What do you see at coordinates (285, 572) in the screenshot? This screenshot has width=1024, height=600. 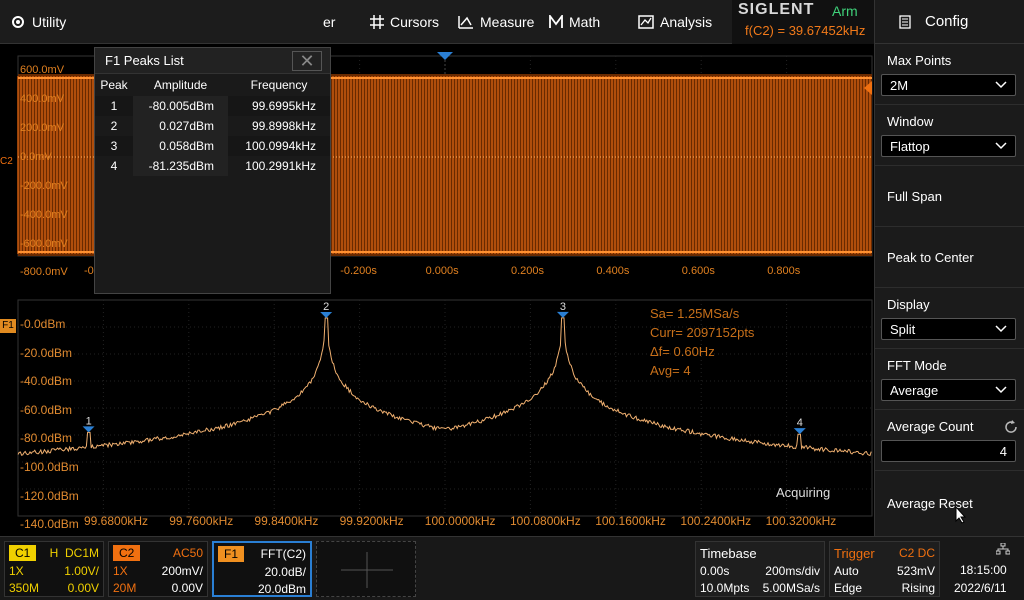 I see `f1-scale: 20.0dB/` at bounding box center [285, 572].